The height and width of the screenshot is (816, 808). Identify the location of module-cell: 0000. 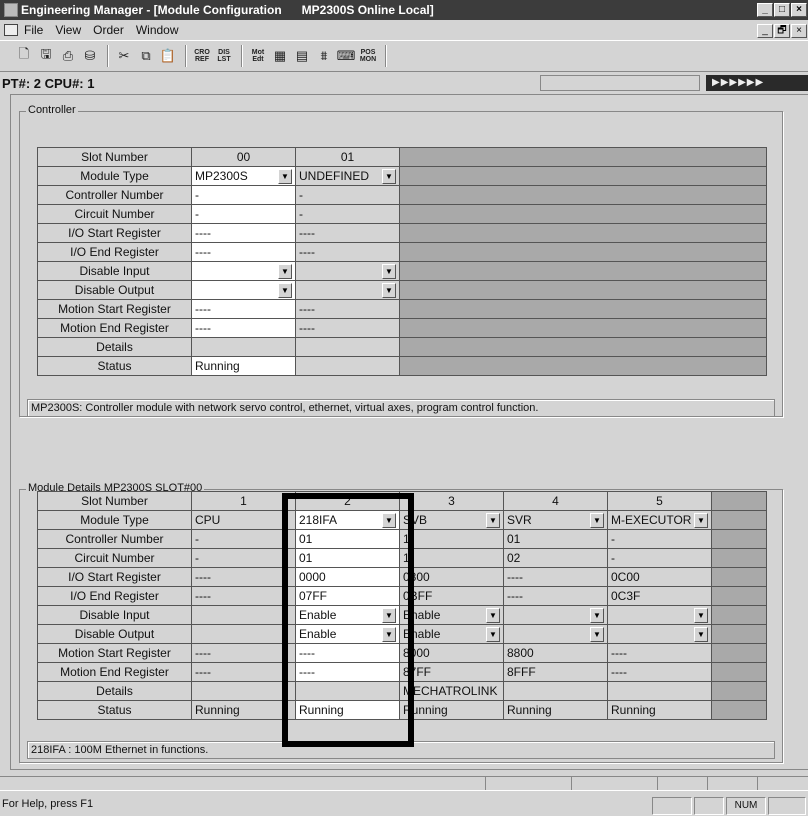
(347, 577).